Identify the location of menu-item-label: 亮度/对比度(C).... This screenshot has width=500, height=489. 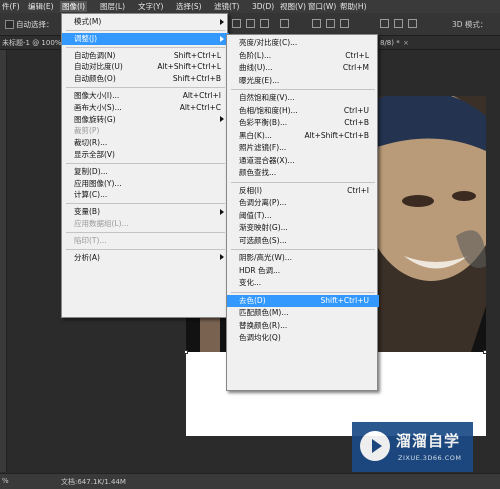
(268, 42).